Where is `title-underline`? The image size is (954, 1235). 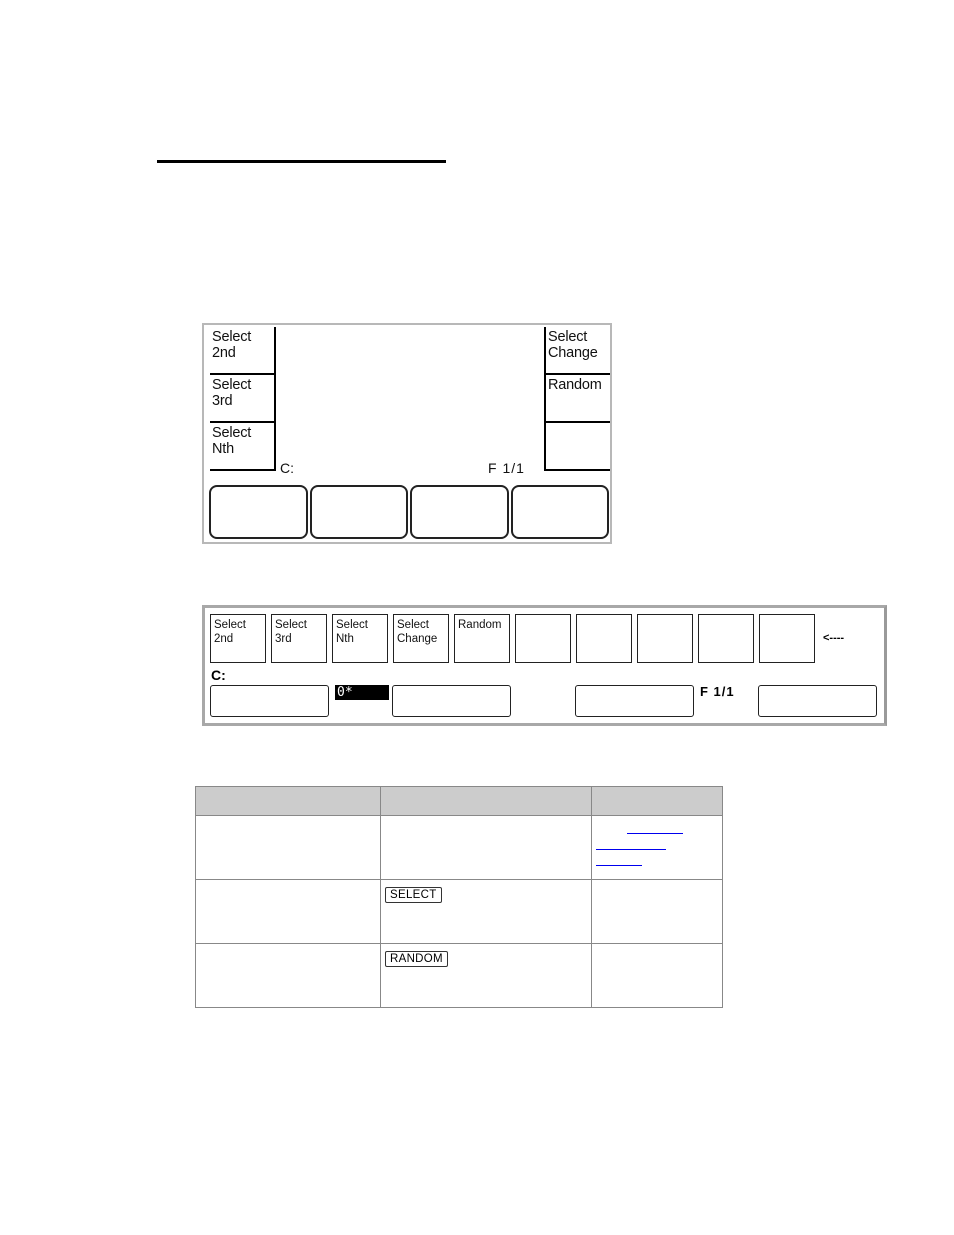 title-underline is located at coordinates (301, 161).